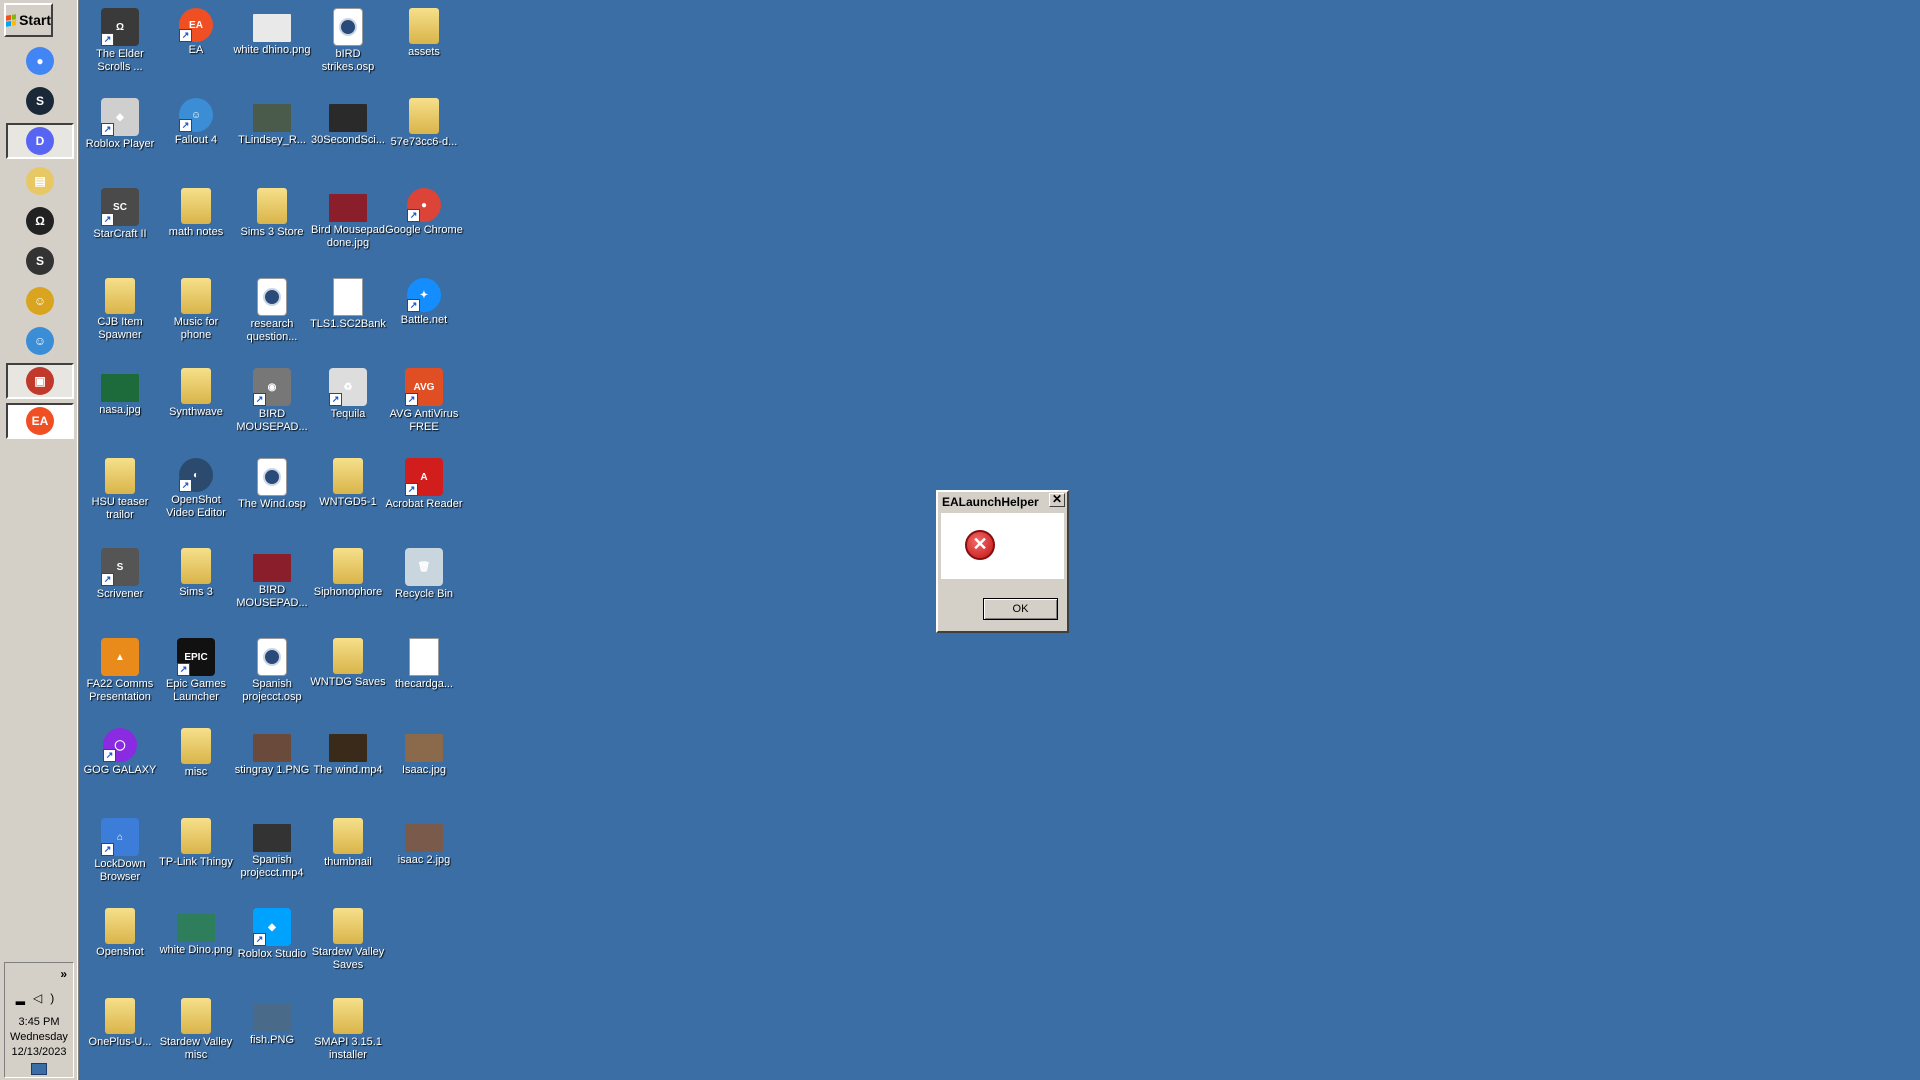 The height and width of the screenshot is (1080, 1920). I want to click on dialog-title-bar: EALaunchHelper, so click(1002, 502).